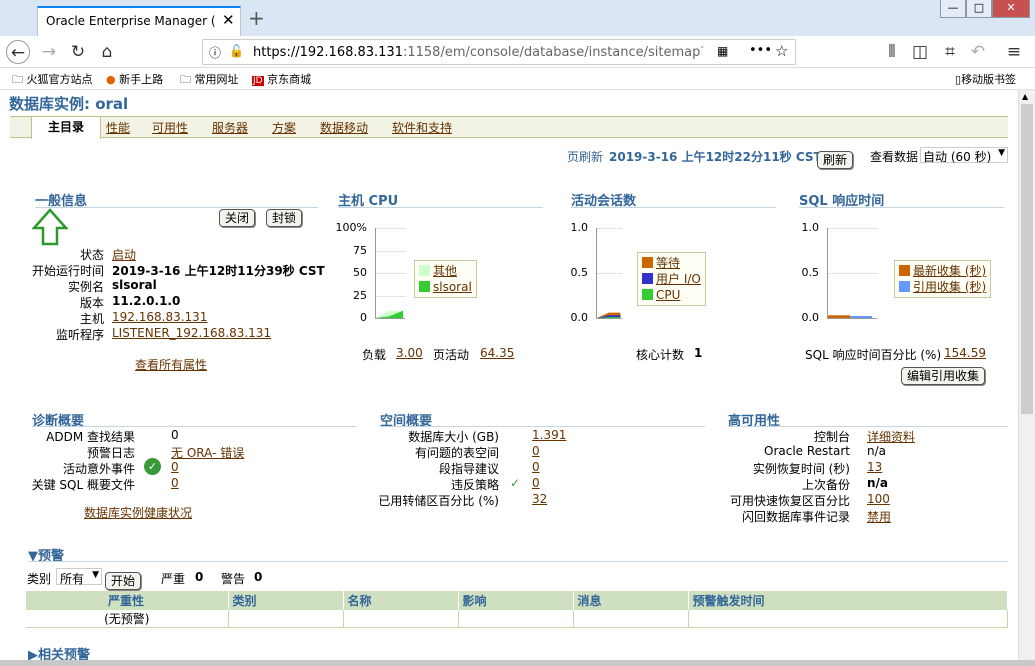 The height and width of the screenshot is (666, 1035). I want to click on more-icon: •••, so click(760, 50).